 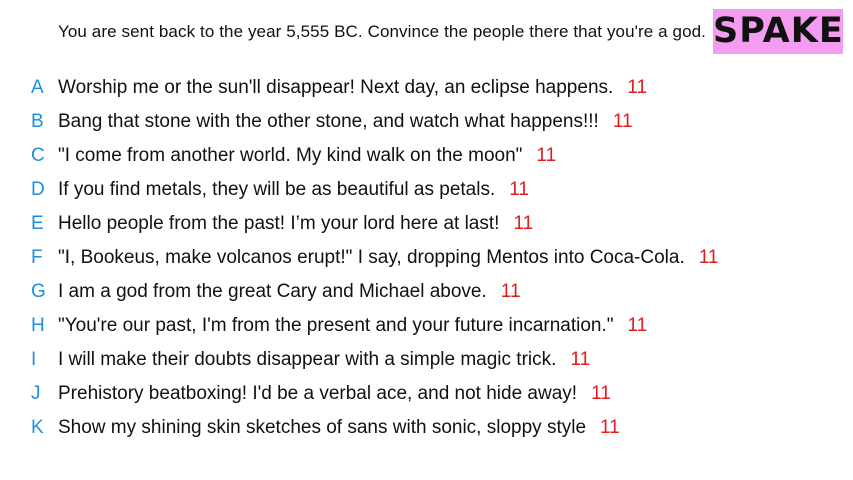 What do you see at coordinates (38, 155) in the screenshot?
I see `answer-letter: C` at bounding box center [38, 155].